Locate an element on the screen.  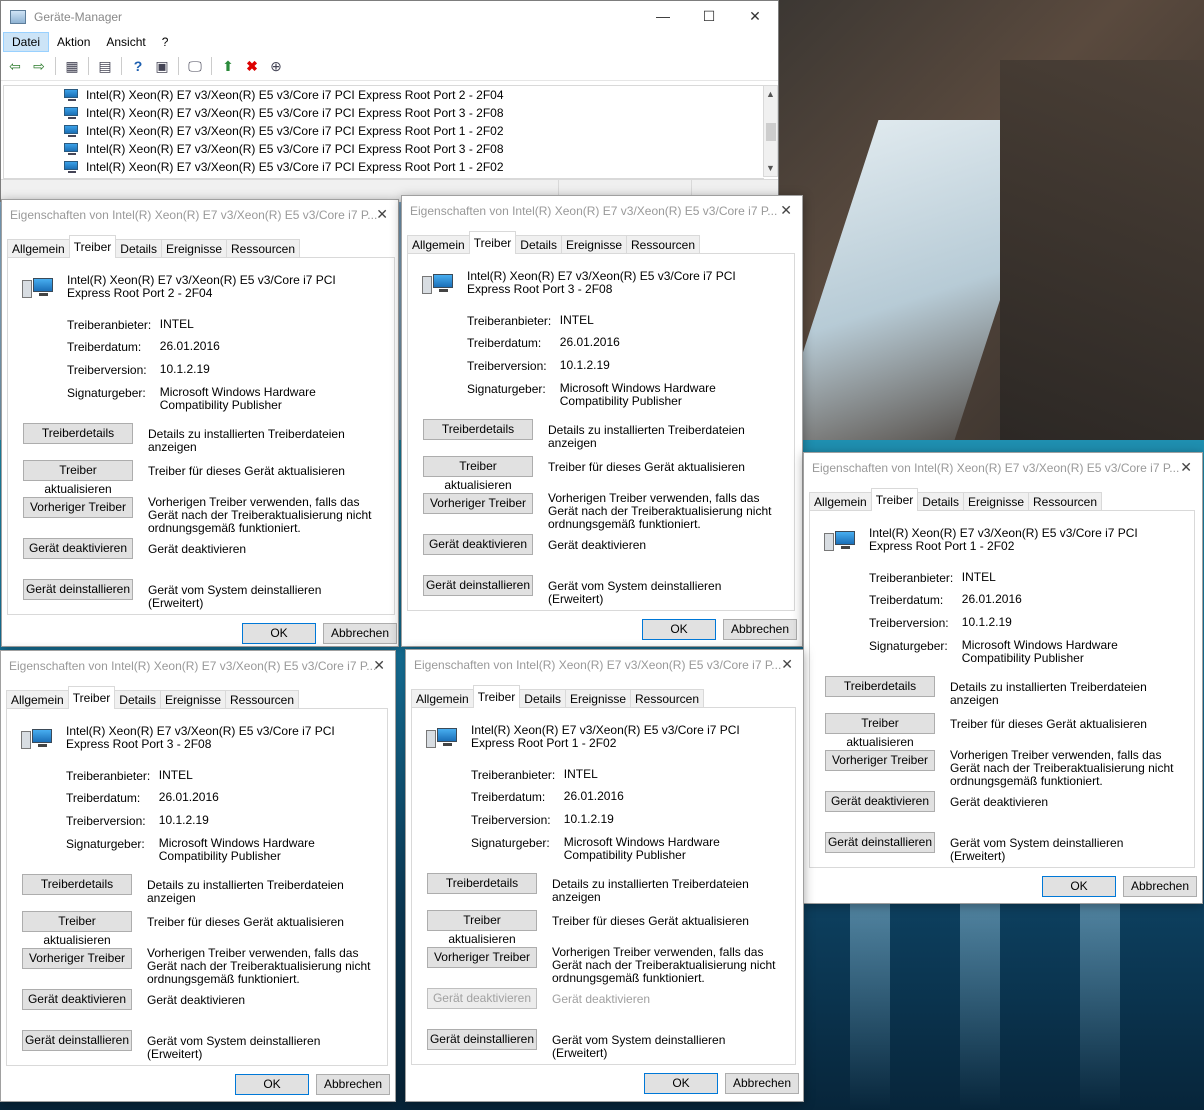
download-icon: ⊕ is located at coordinates (276, 66).